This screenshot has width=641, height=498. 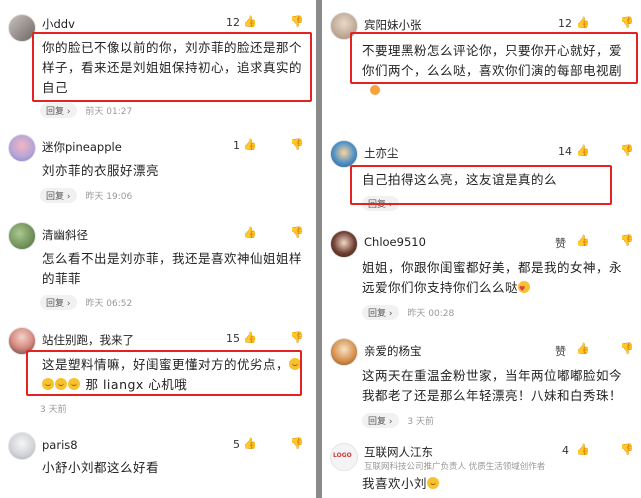 I want to click on avatar: LOGO, so click(x=344, y=457).